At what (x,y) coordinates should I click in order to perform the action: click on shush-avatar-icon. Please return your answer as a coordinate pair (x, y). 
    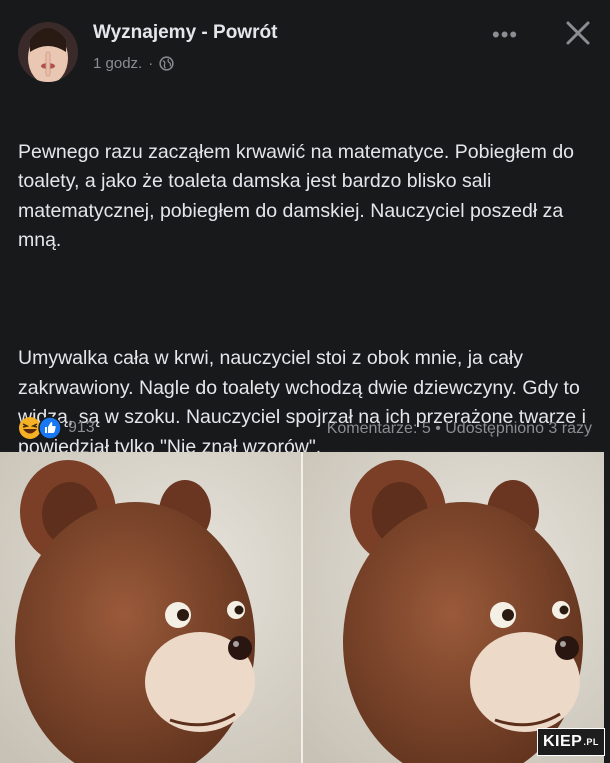
    Looking at the image, I should click on (48, 52).